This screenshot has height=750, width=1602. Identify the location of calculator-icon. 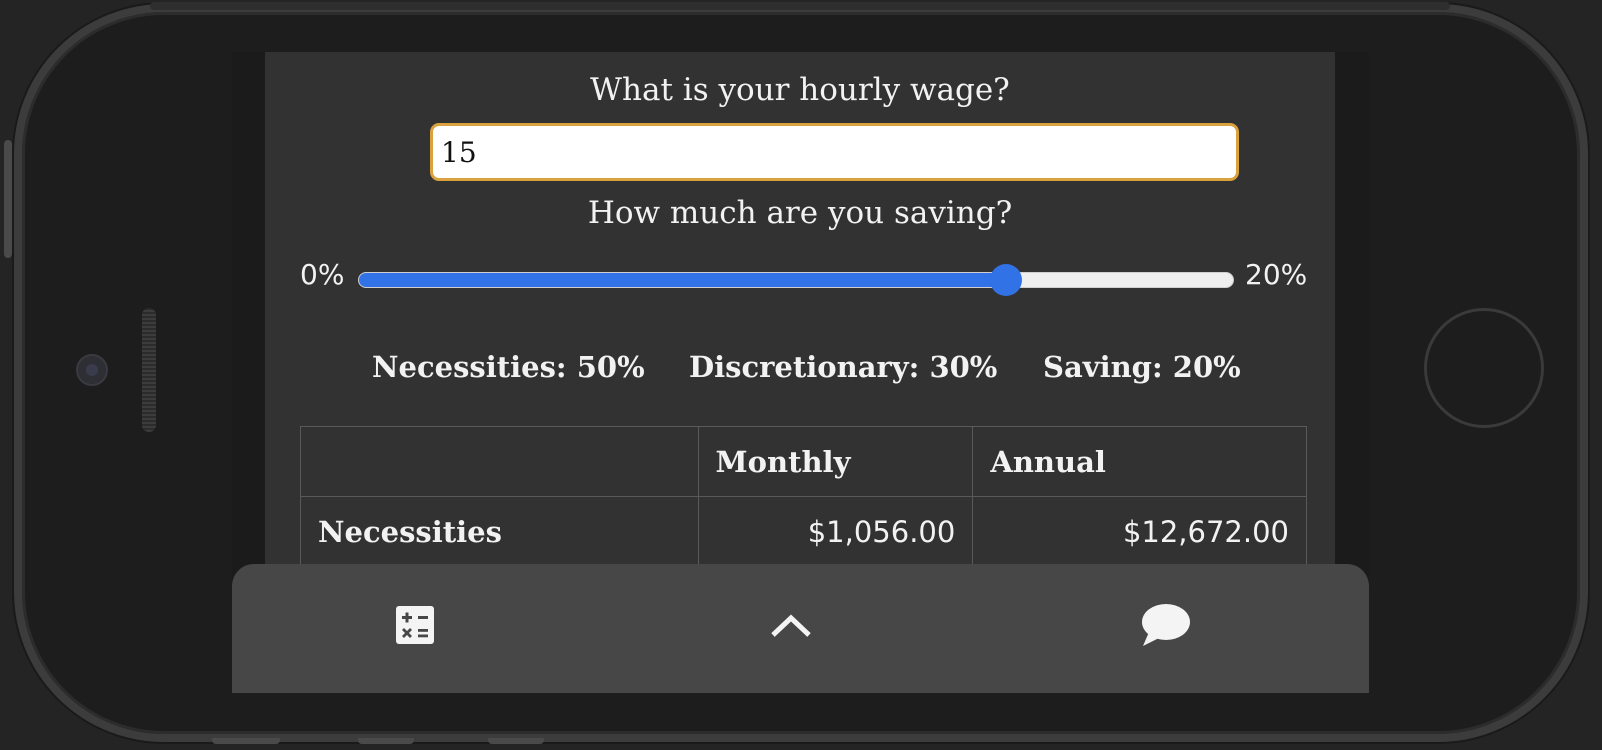
(415, 625).